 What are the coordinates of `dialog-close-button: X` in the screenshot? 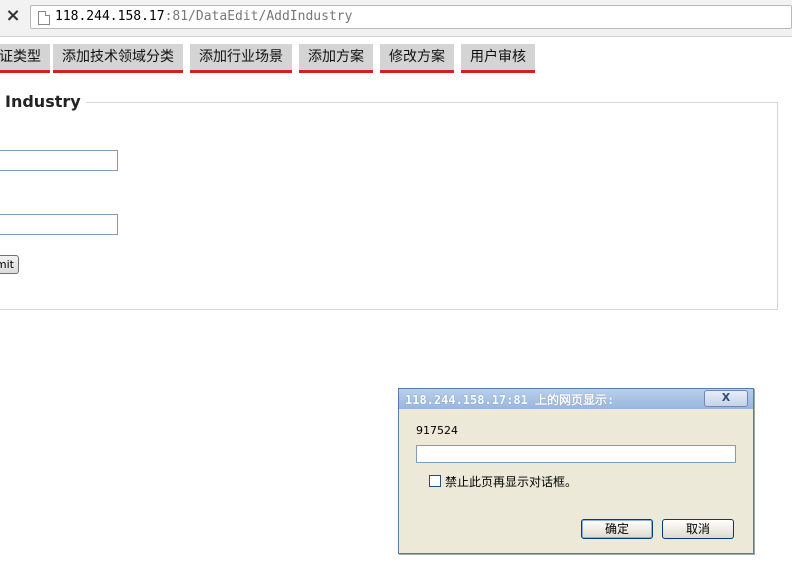 It's located at (726, 398).